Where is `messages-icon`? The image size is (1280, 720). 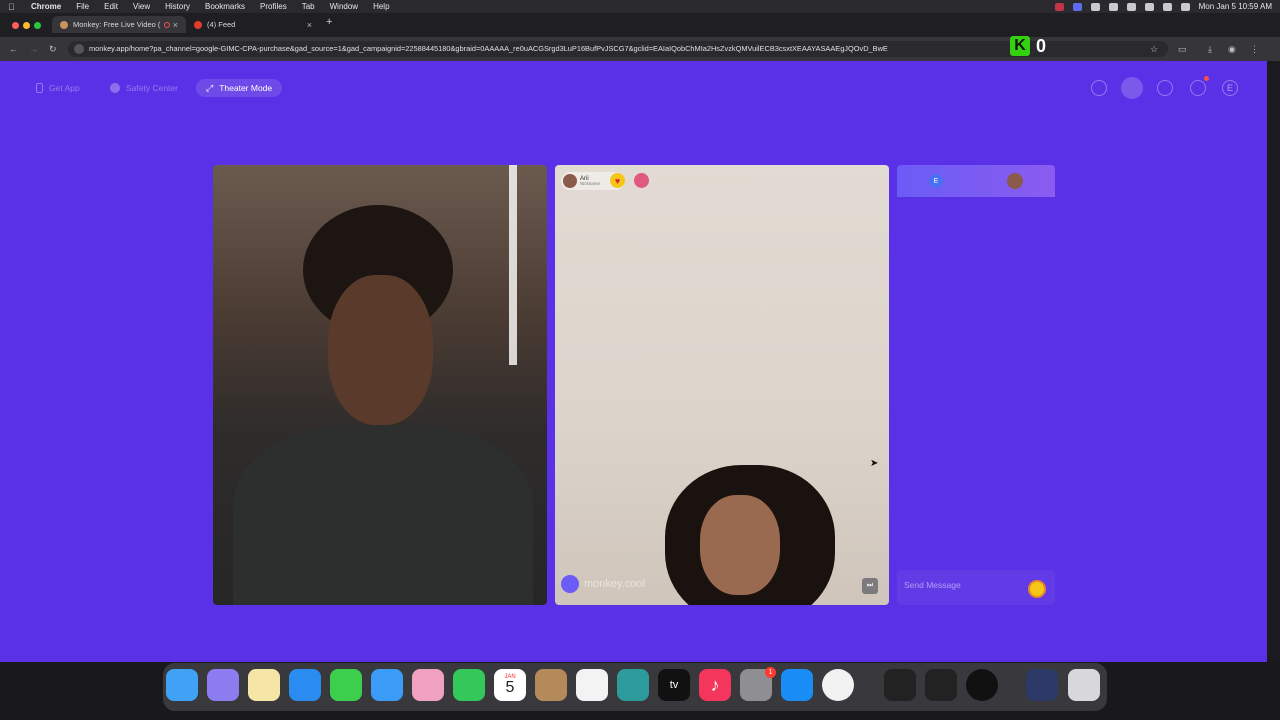 messages-icon is located at coordinates (1198, 88).